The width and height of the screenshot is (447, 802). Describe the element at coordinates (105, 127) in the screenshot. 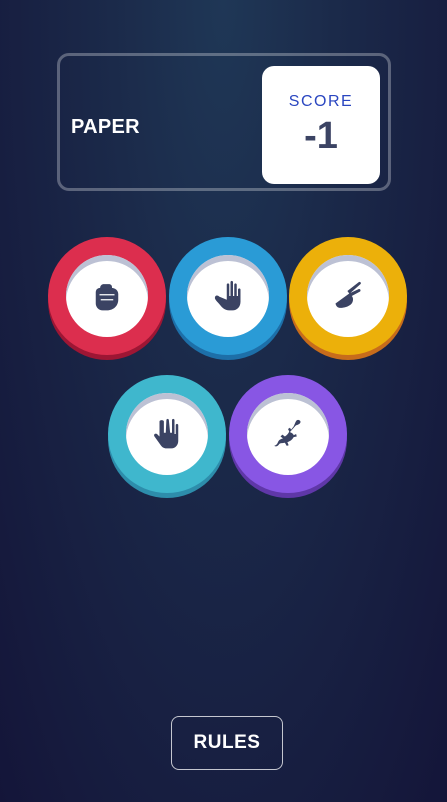

I see `game-title: PAPER` at that location.